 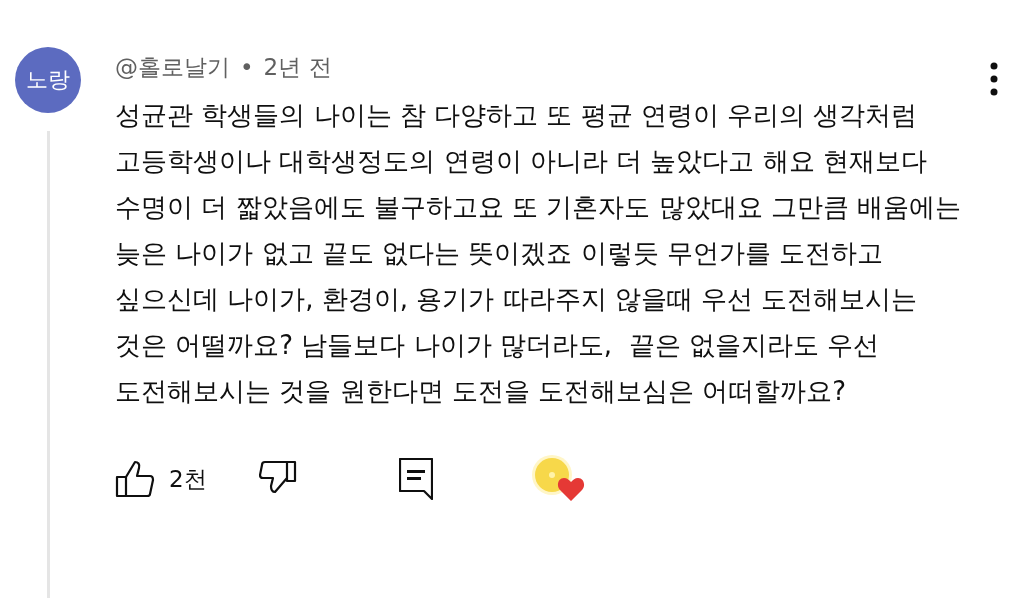 What do you see at coordinates (172, 67) in the screenshot?
I see `author-name: @홀로날기` at bounding box center [172, 67].